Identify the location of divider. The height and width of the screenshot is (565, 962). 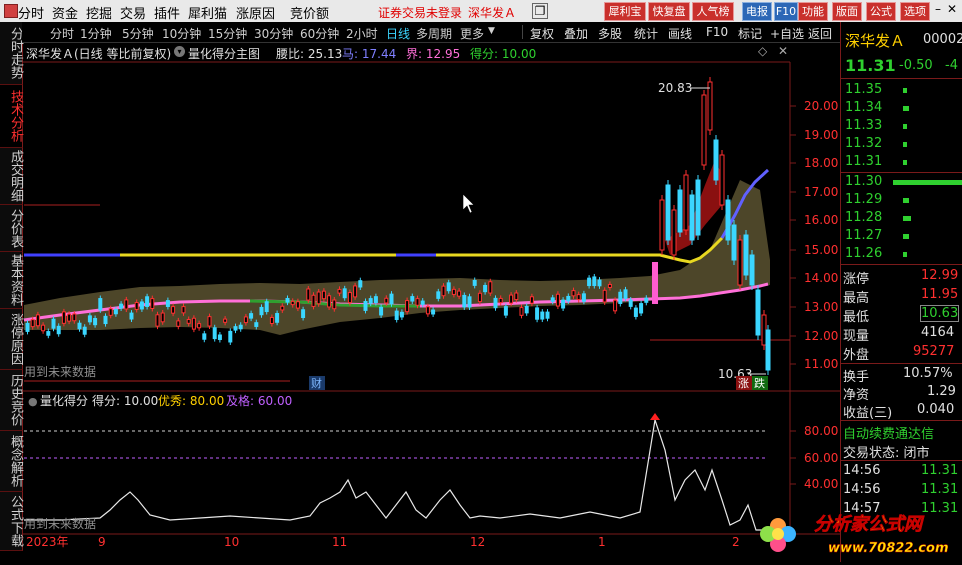
(901, 460).